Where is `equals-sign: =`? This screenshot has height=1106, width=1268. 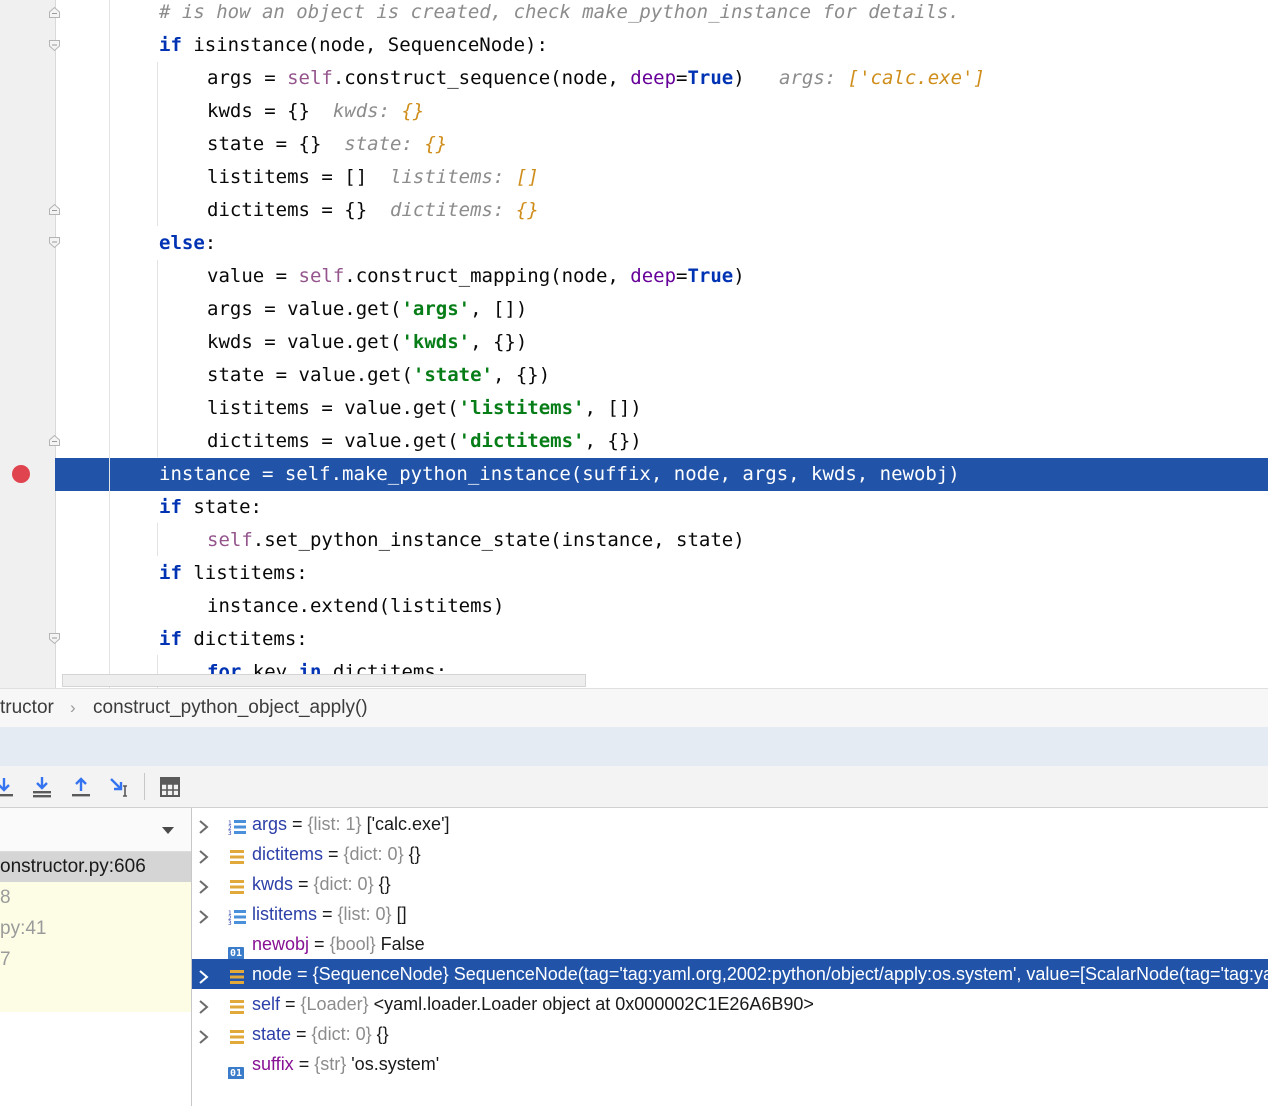
equals-sign: = is located at coordinates (303, 884).